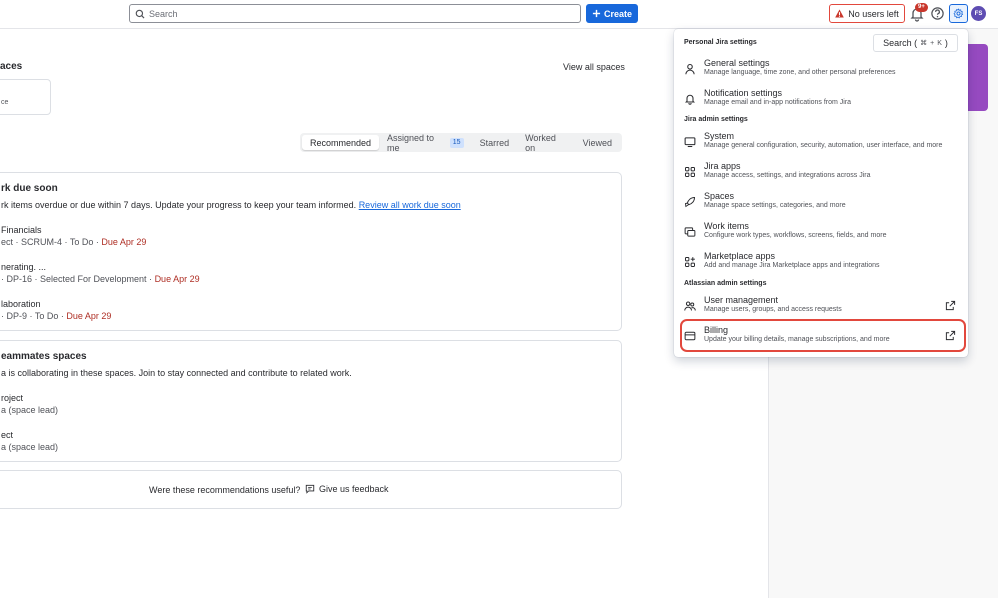  I want to click on search-close-paren: ), so click(946, 43).